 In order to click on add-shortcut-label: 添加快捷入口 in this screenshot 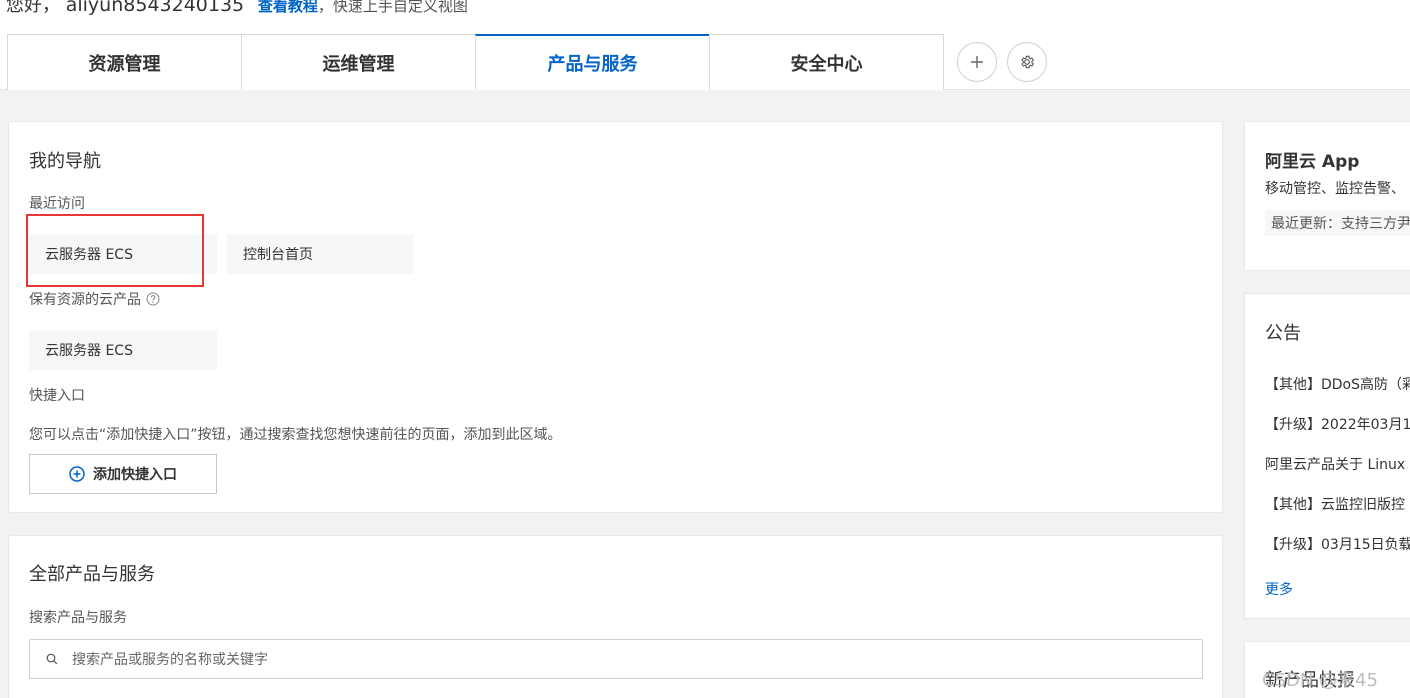, I will do `click(135, 475)`.